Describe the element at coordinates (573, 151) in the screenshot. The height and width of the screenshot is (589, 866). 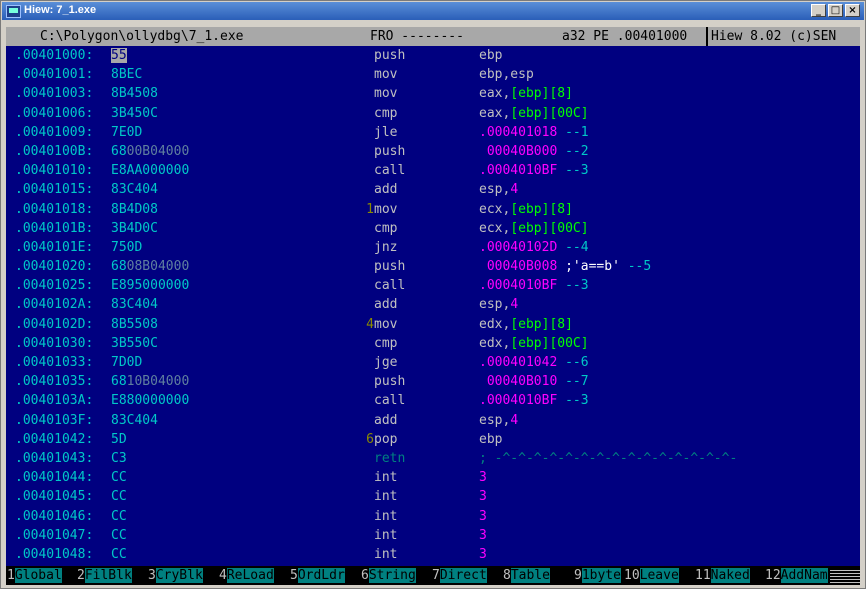
I see `jump-reference: --⁠2` at that location.